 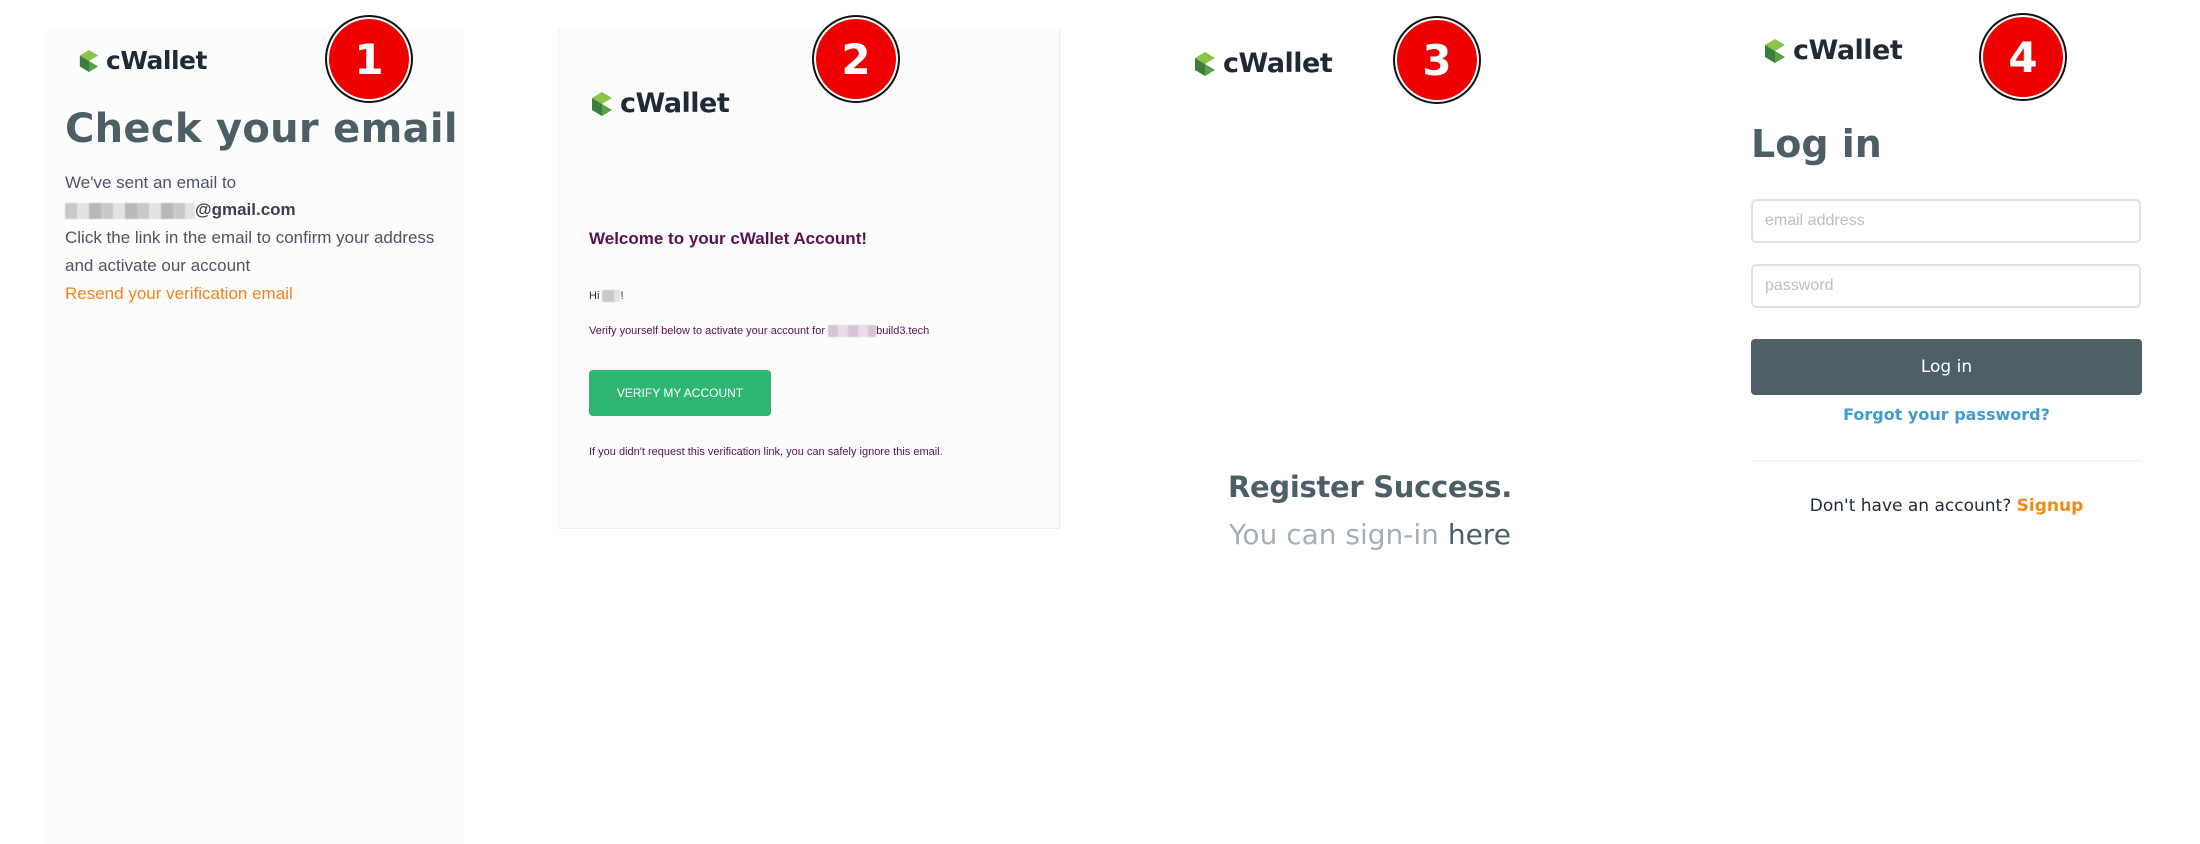 I want to click on sign-in-here-link: here, so click(x=1479, y=534).